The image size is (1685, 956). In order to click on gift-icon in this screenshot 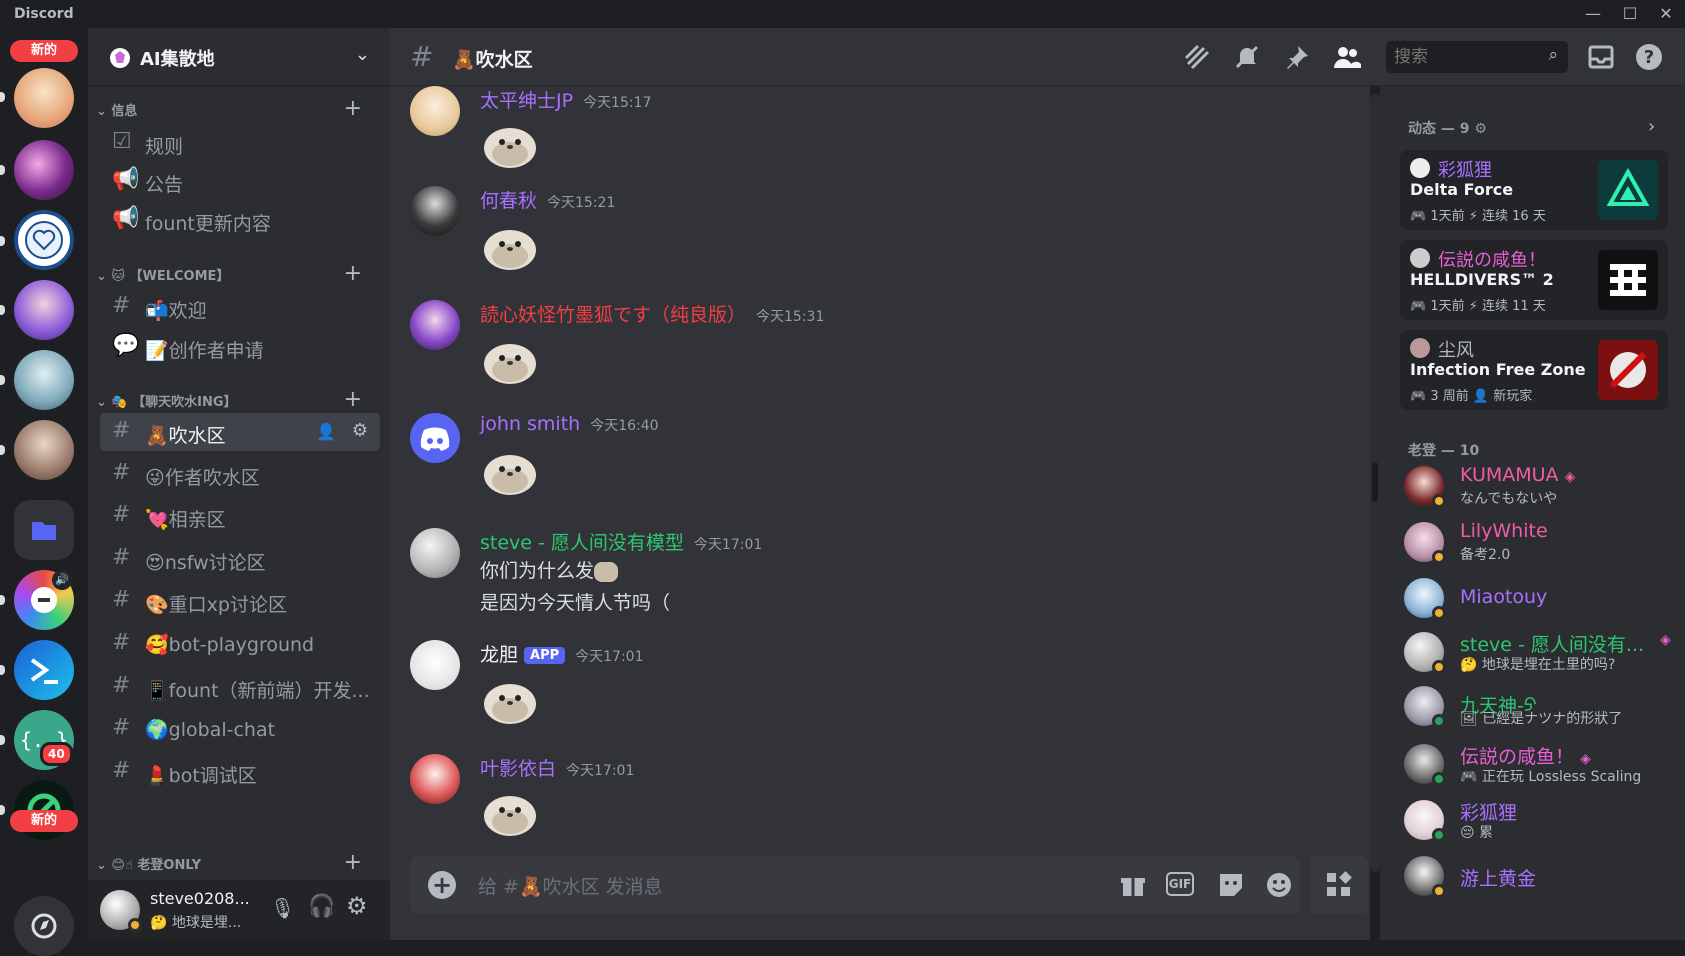, I will do `click(1133, 887)`.